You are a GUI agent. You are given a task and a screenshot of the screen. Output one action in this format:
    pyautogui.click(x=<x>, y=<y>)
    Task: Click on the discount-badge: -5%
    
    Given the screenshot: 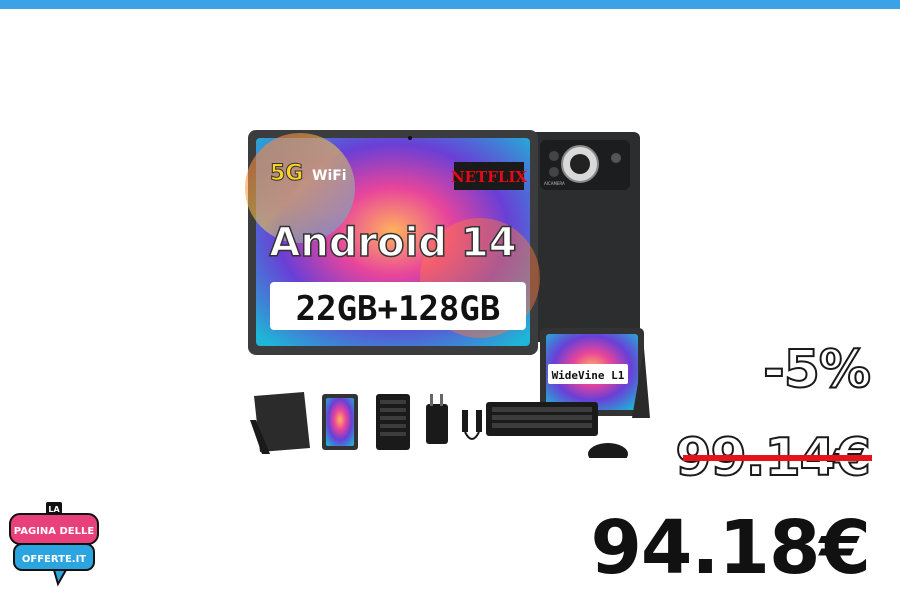 What is the action you would take?
    pyautogui.click(x=817, y=370)
    